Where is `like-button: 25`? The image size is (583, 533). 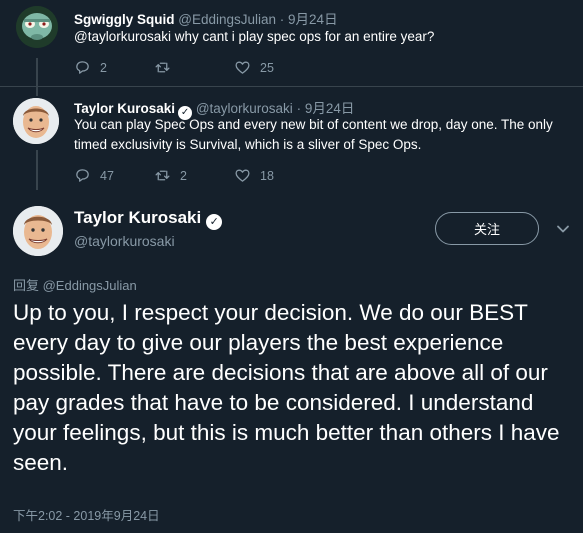
like-button: 25 is located at coordinates (274, 67).